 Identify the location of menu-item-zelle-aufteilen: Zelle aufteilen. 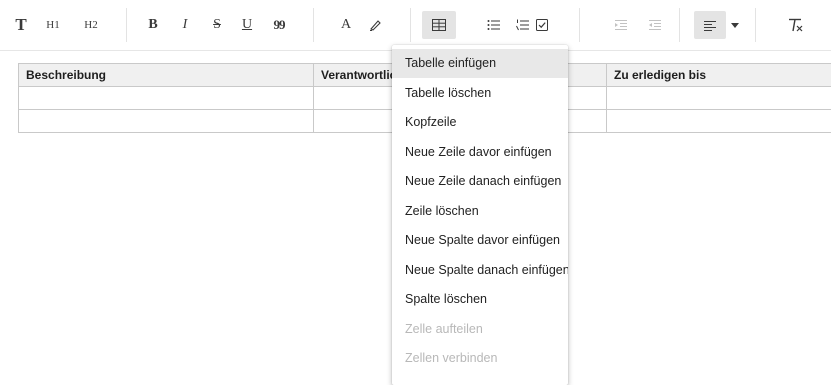
(480, 329).